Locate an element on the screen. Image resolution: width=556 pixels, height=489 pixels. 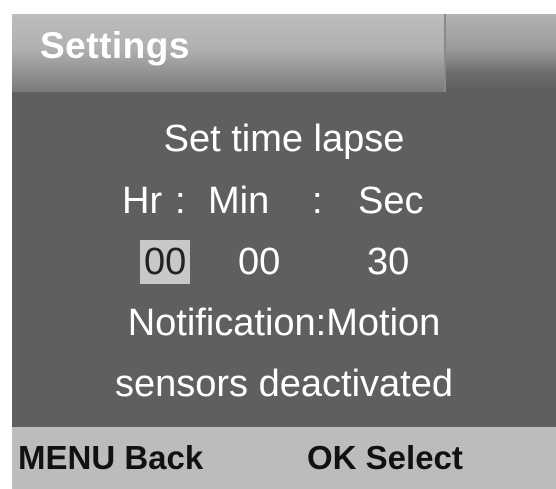
hour-unit-label: Hr is located at coordinates (142, 201).